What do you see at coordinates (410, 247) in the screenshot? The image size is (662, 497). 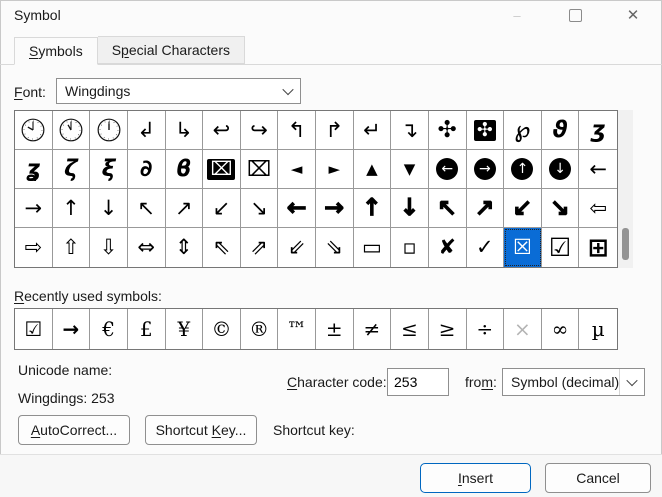 I see `grid-cell: ▫` at bounding box center [410, 247].